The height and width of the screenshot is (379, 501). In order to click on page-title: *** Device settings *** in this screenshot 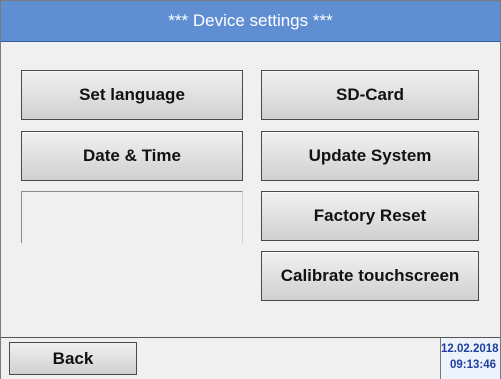, I will do `click(250, 20)`.